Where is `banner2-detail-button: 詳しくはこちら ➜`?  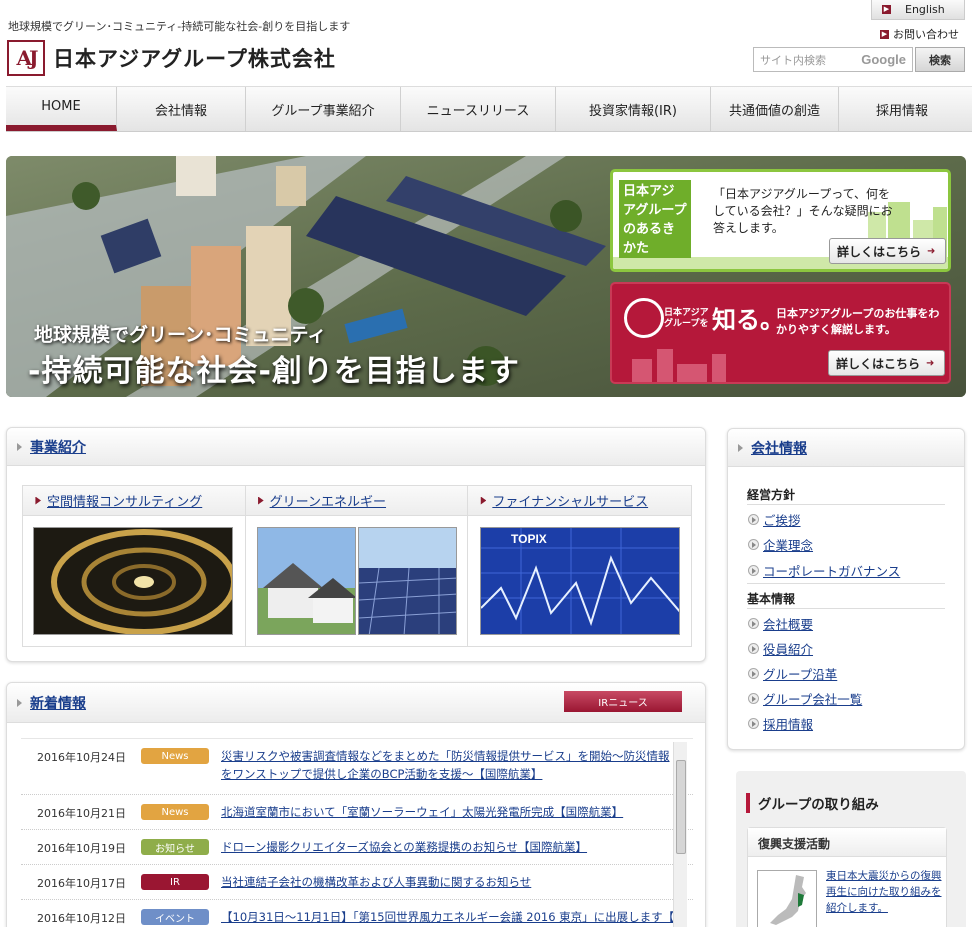
banner2-detail-button: 詳しくはこちら ➜ is located at coordinates (886, 363).